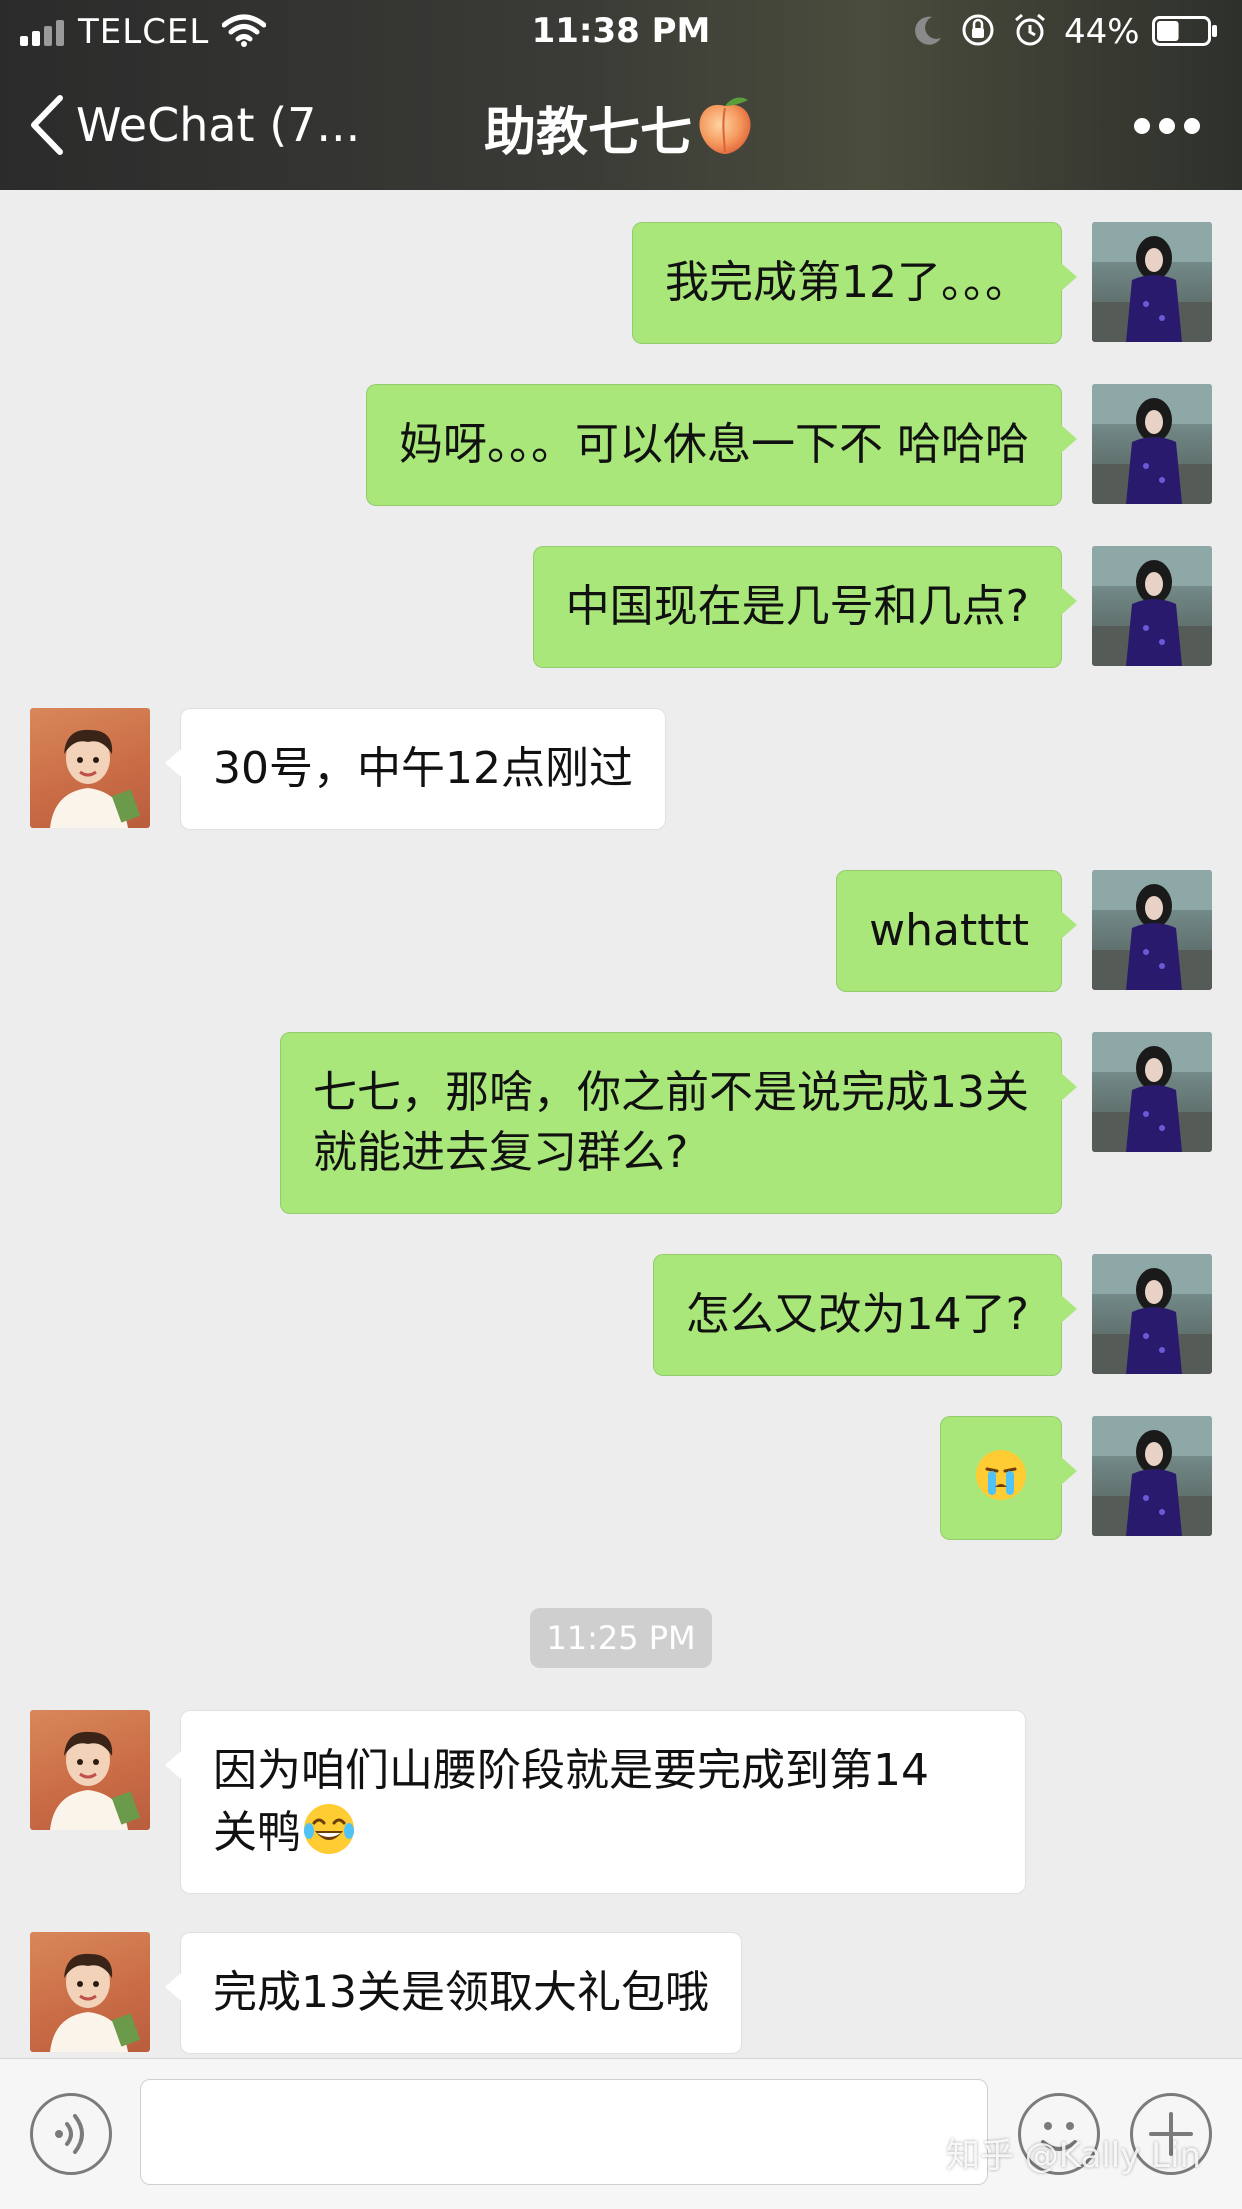 Image resolution: width=1242 pixels, height=2209 pixels. What do you see at coordinates (415, 769) in the screenshot?
I see `message-bubble: 30号，中午12点刚过` at bounding box center [415, 769].